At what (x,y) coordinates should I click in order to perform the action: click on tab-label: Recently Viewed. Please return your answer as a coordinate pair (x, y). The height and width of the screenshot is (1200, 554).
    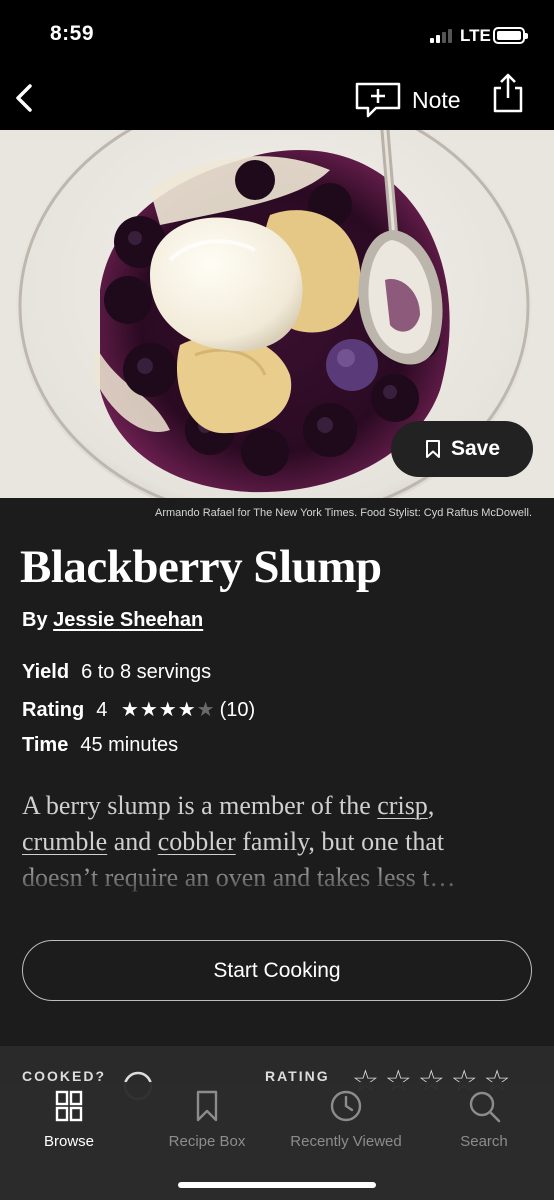
    Looking at the image, I should click on (346, 1141).